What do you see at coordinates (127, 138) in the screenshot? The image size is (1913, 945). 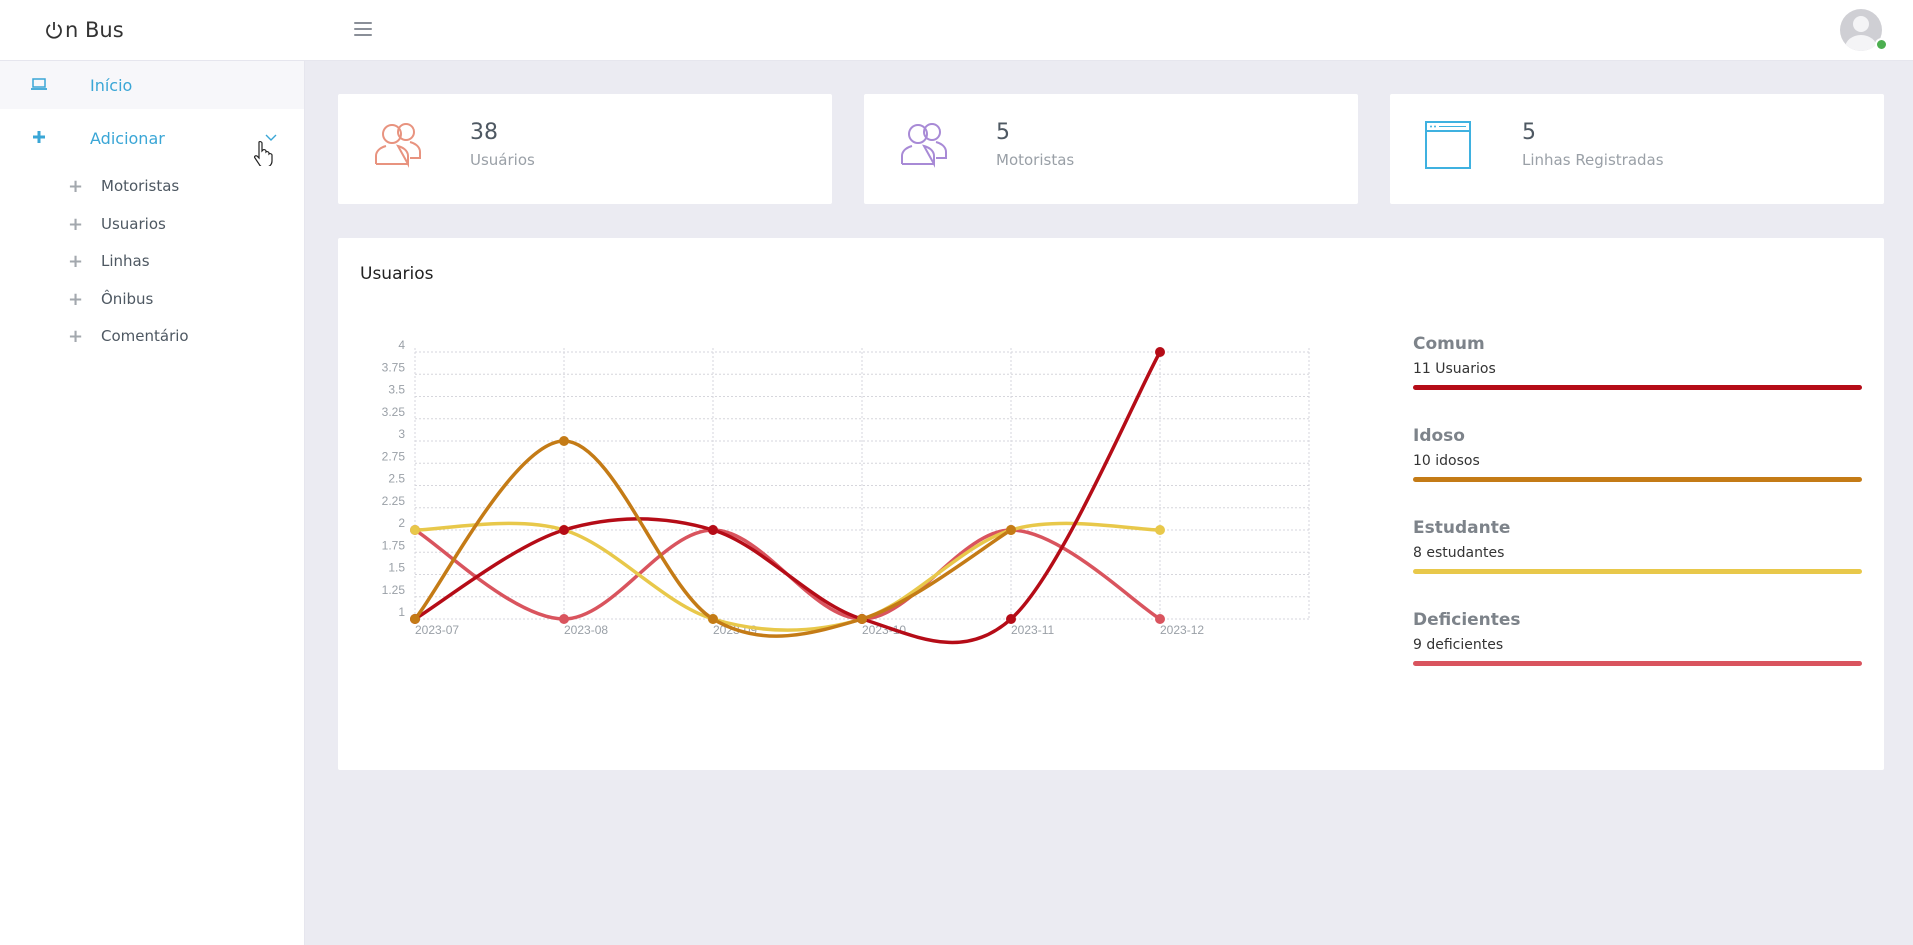 I see `sidebar-item-label: Adicionar` at bounding box center [127, 138].